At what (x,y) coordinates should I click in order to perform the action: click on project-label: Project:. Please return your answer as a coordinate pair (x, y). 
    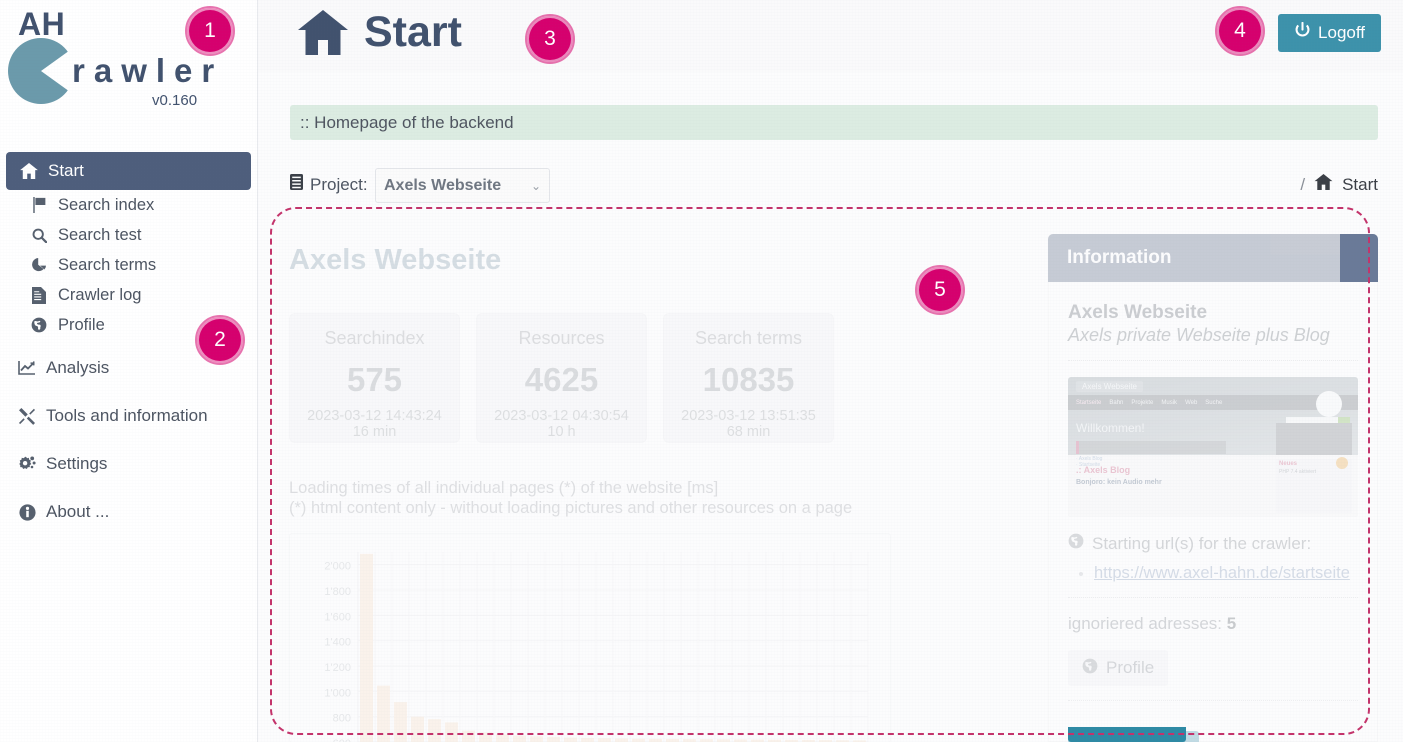
    Looking at the image, I should click on (329, 184).